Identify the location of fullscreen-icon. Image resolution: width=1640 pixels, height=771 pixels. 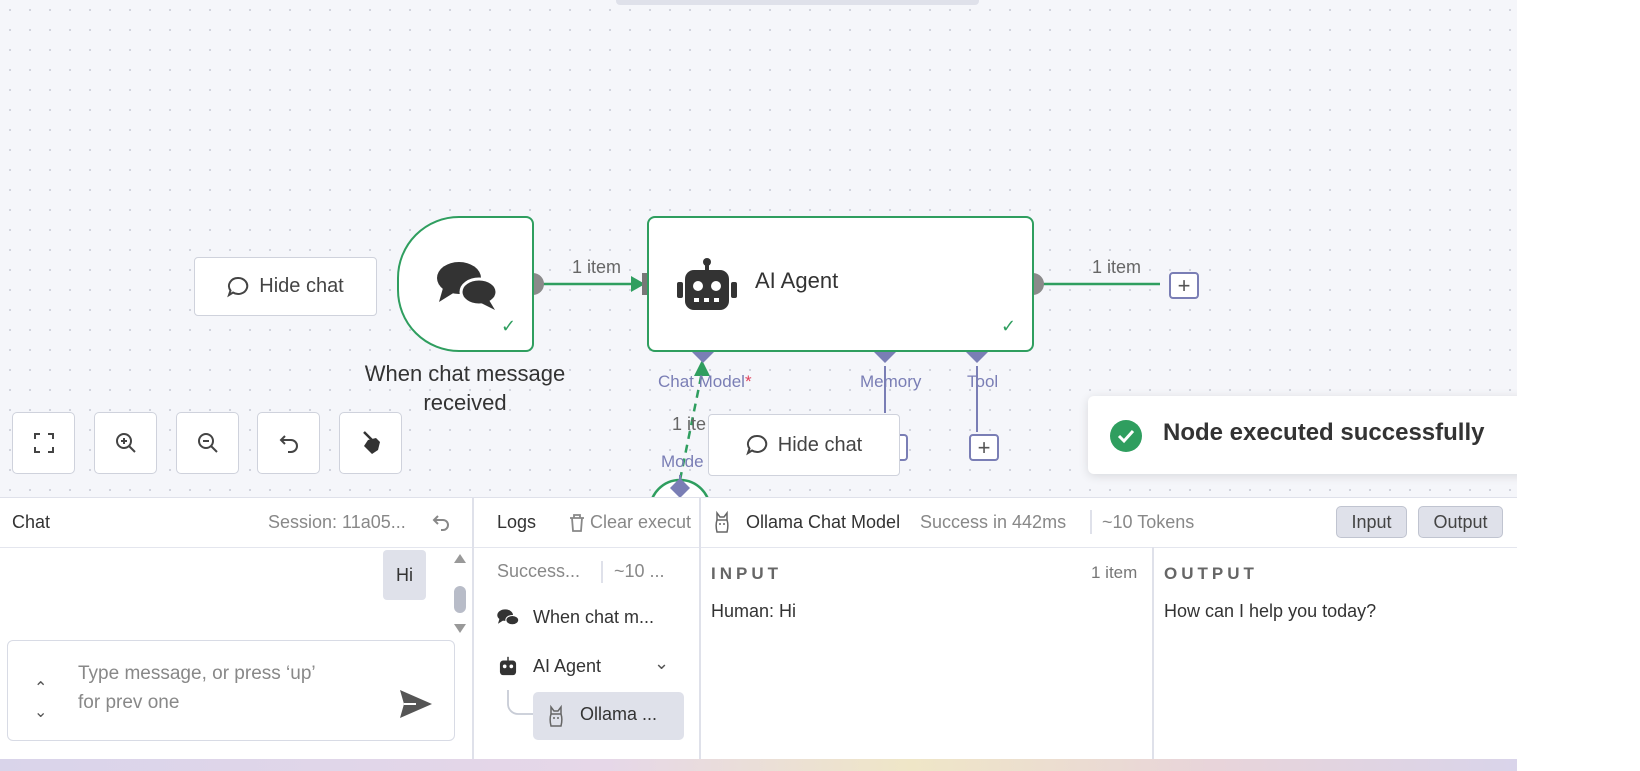
(43, 443).